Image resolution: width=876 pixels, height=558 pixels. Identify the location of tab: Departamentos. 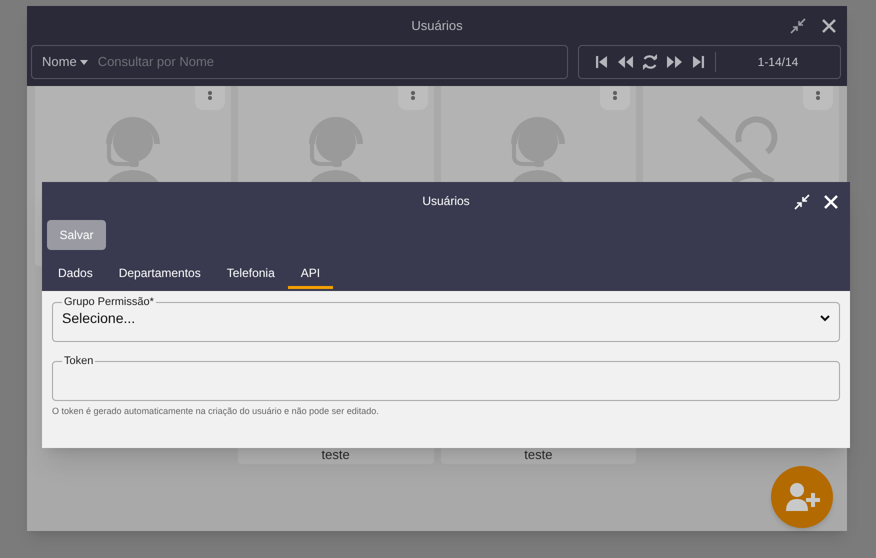
(160, 274).